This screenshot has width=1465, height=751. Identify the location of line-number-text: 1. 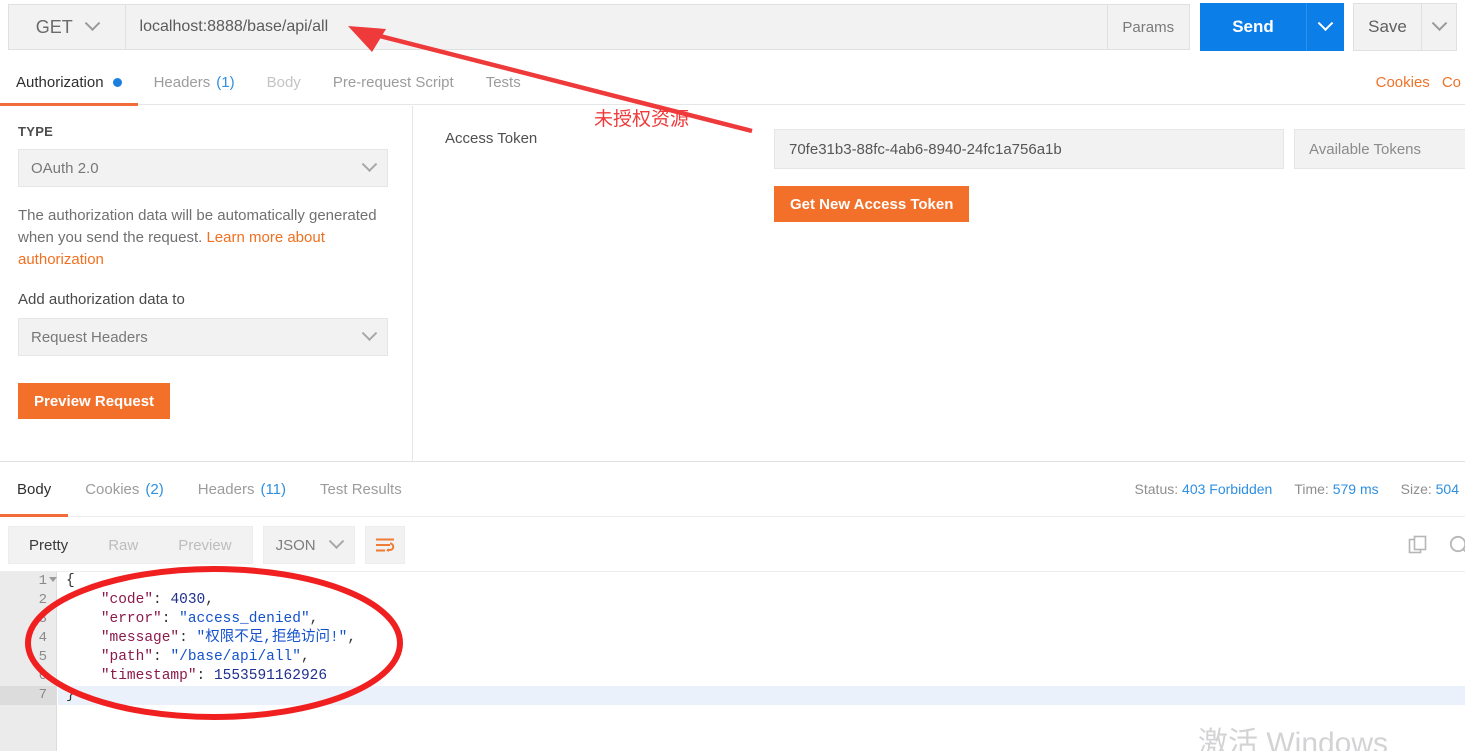
(42, 581).